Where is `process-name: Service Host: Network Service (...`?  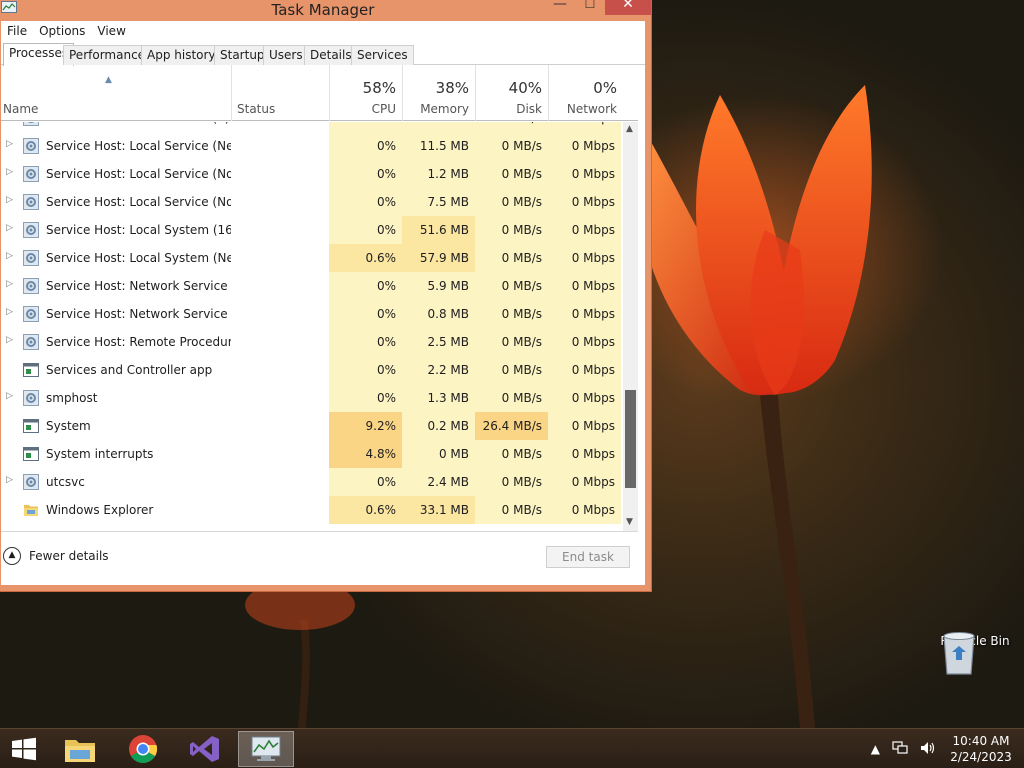 process-name: Service Host: Network Service (... is located at coordinates (138, 314).